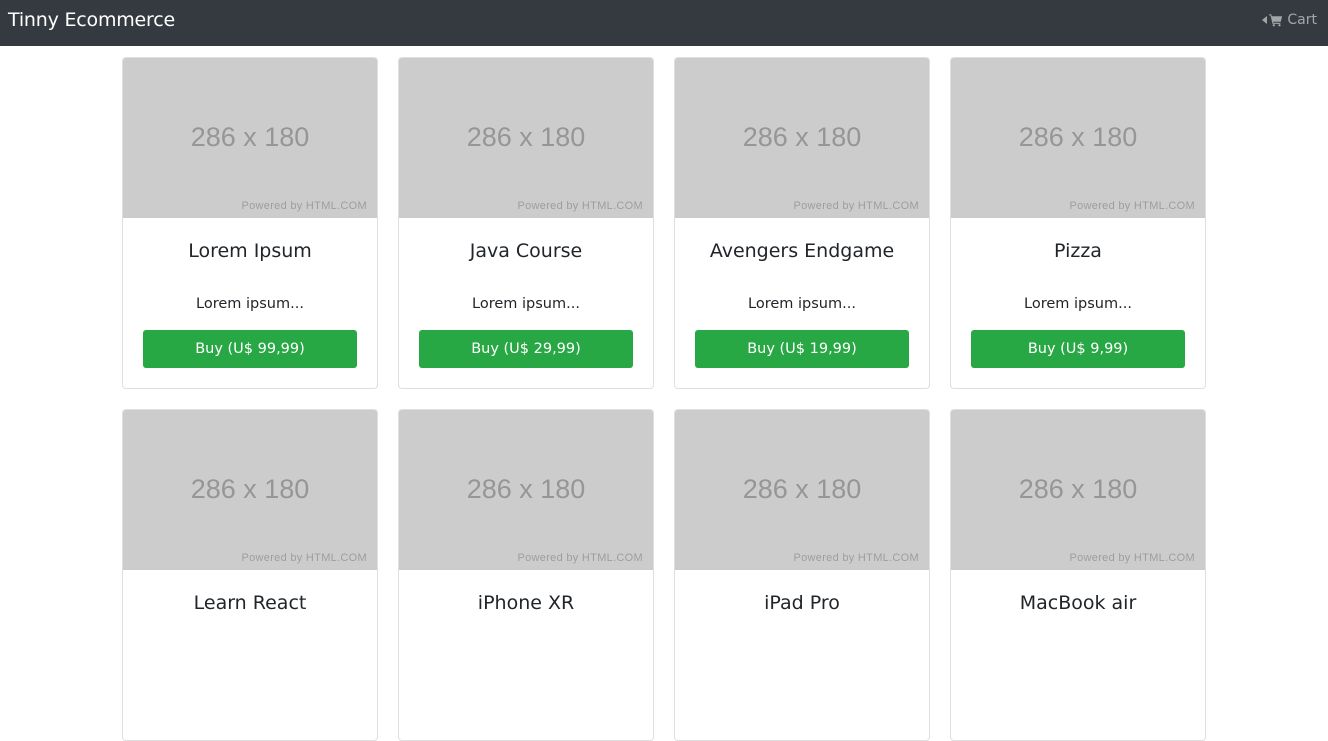 The image size is (1328, 741). I want to click on brand-link: Tinny Ecommerce, so click(91, 20).